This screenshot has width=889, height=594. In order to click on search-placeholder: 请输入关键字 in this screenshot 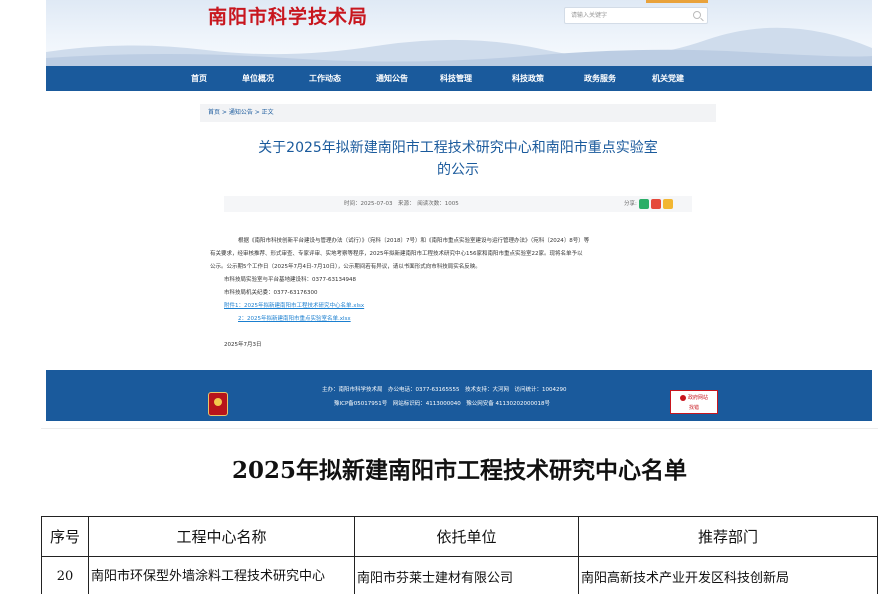, I will do `click(589, 15)`.